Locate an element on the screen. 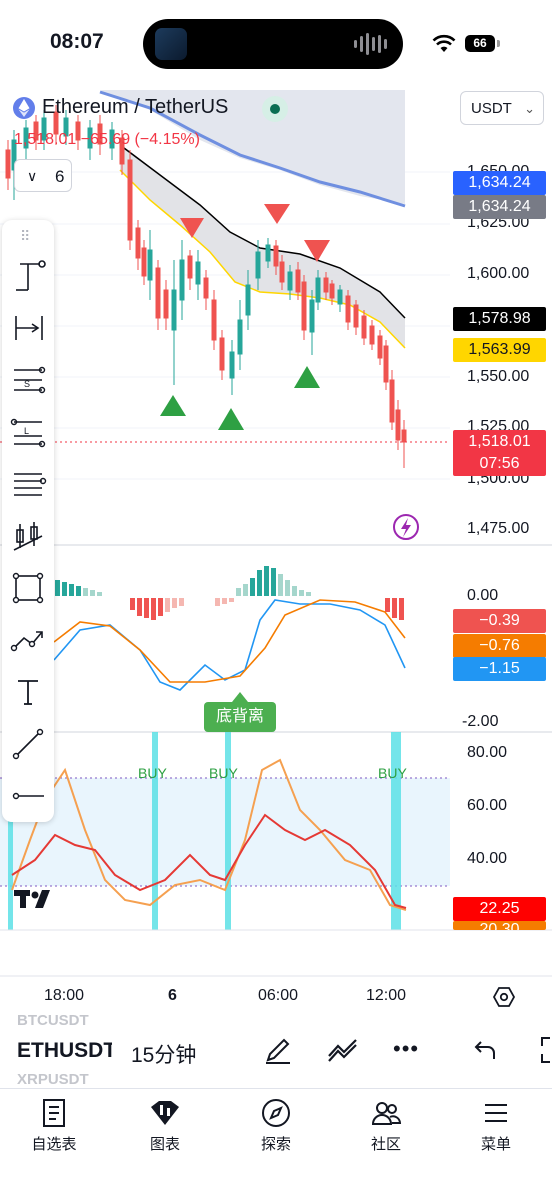  nav-label: 探索 is located at coordinates (275, 1144).